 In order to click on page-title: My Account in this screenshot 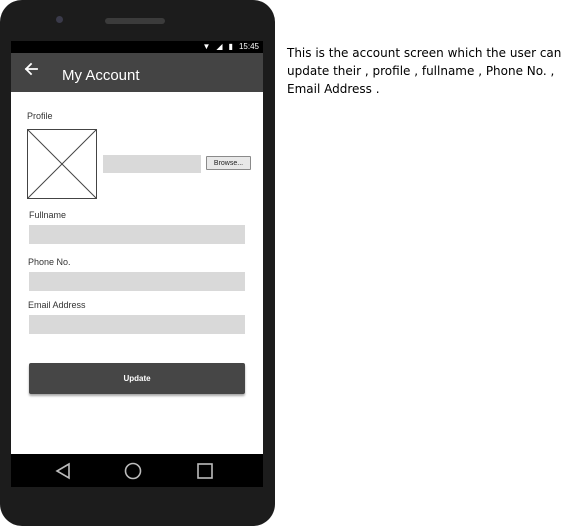, I will do `click(101, 75)`.